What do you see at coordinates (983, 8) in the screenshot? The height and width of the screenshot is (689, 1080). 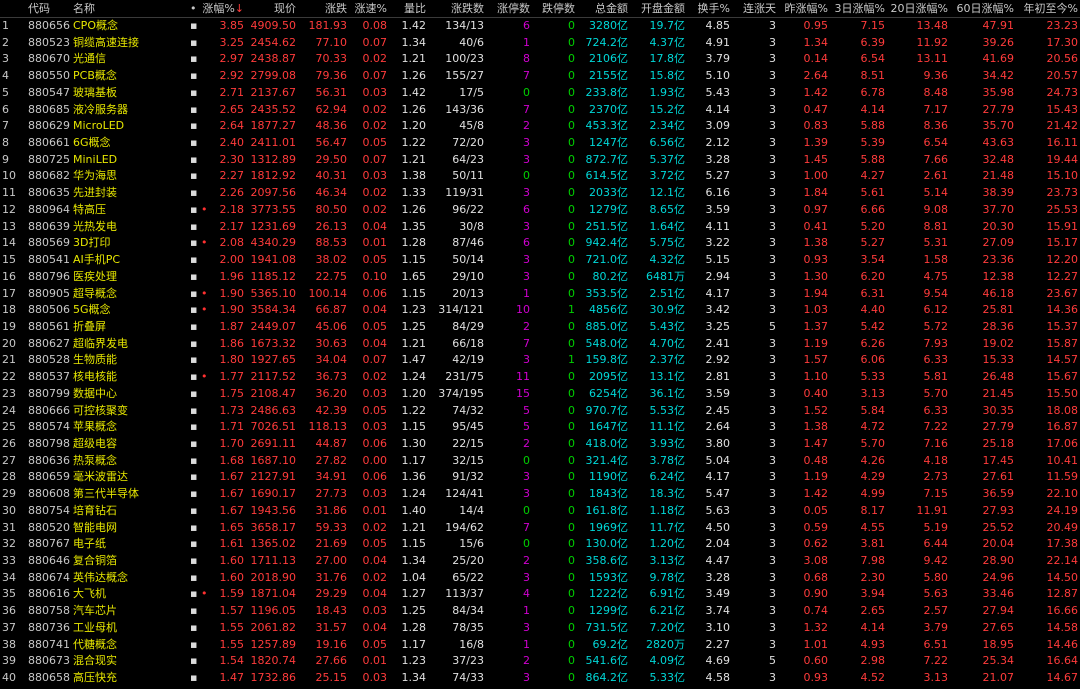 I see `header-pct60: 60日涨幅%` at bounding box center [983, 8].